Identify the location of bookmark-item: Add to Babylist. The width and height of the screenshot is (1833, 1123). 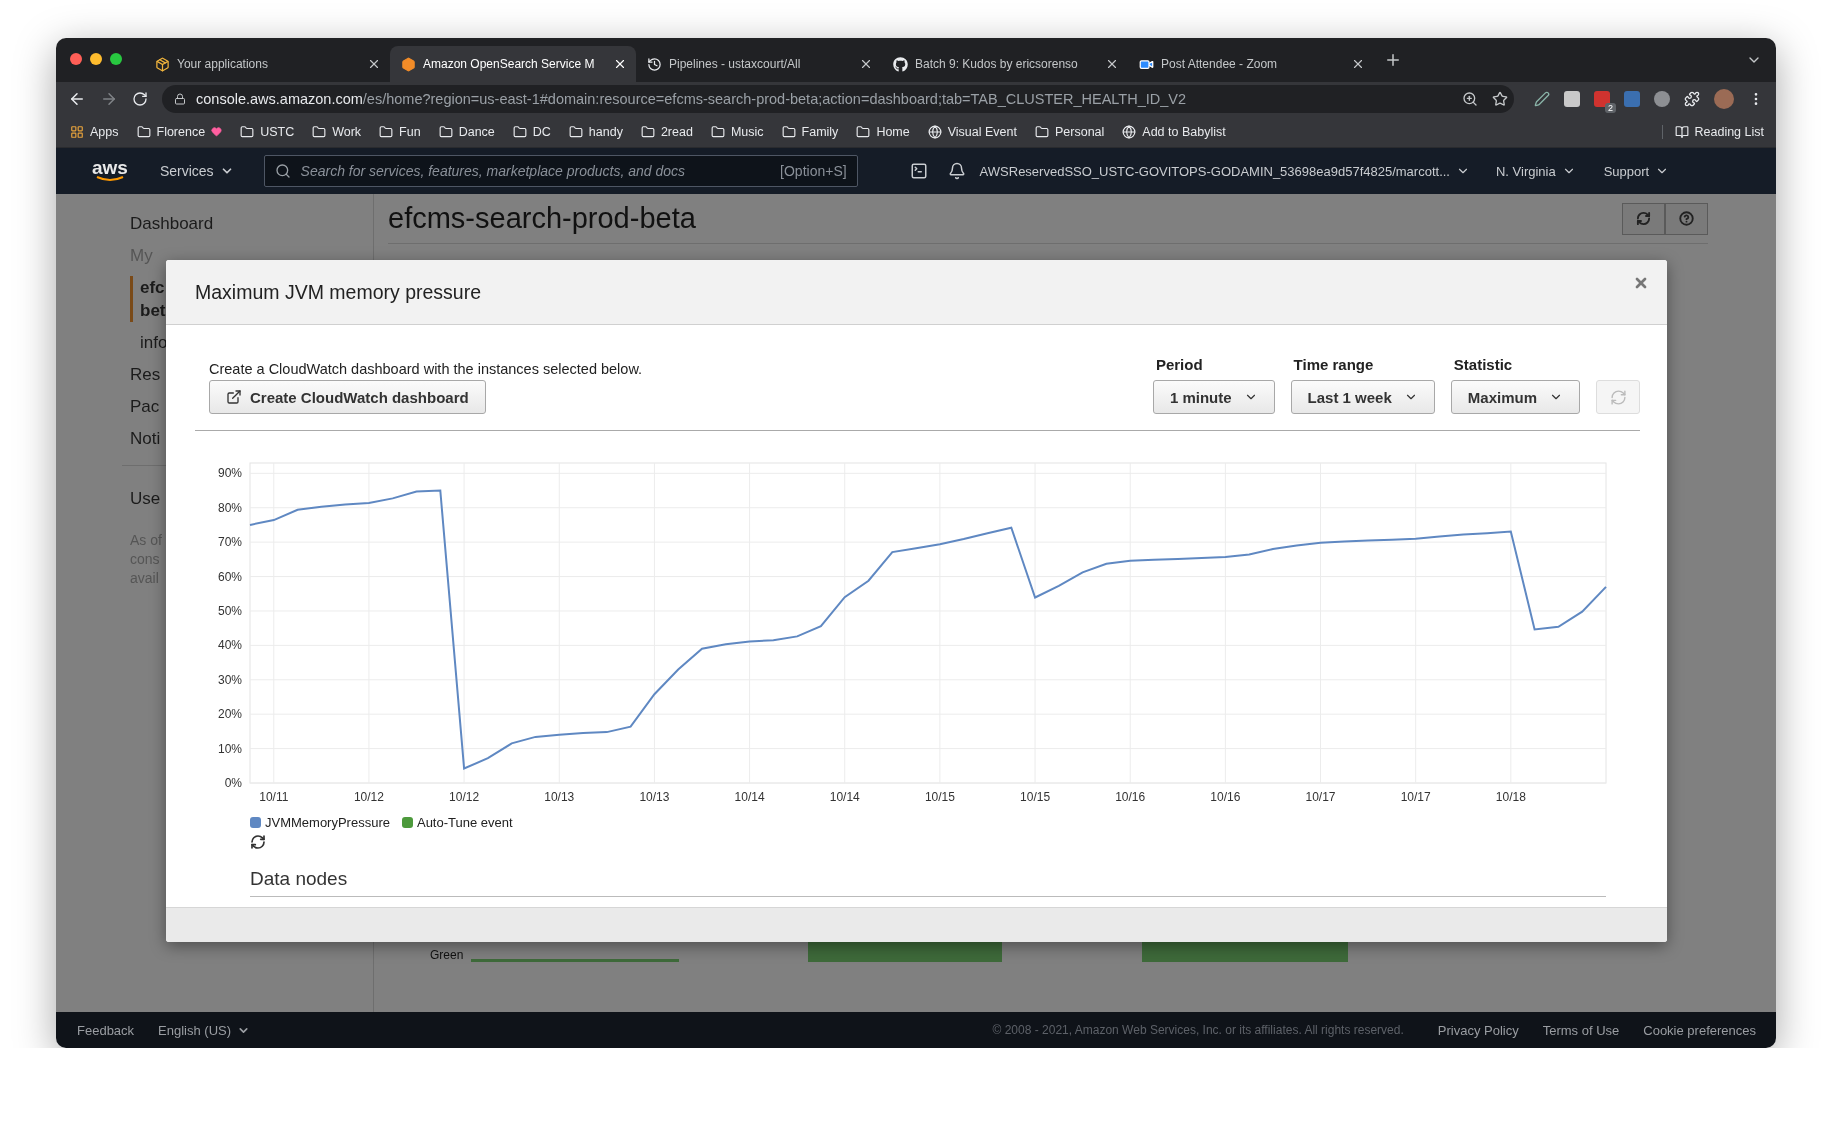
(1174, 131).